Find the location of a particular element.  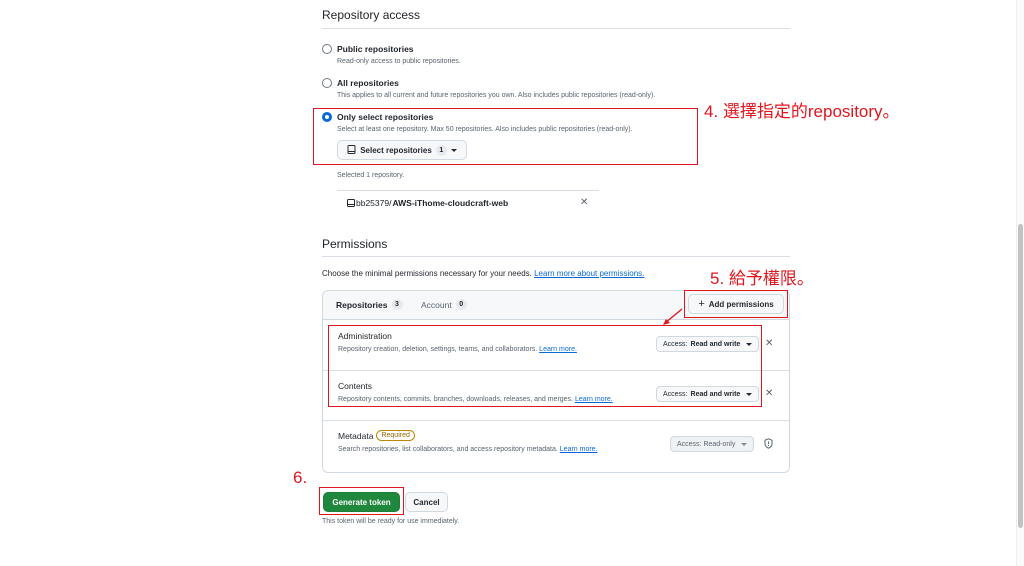

option-public-desc: Read-only access to public repositories. is located at coordinates (399, 61).